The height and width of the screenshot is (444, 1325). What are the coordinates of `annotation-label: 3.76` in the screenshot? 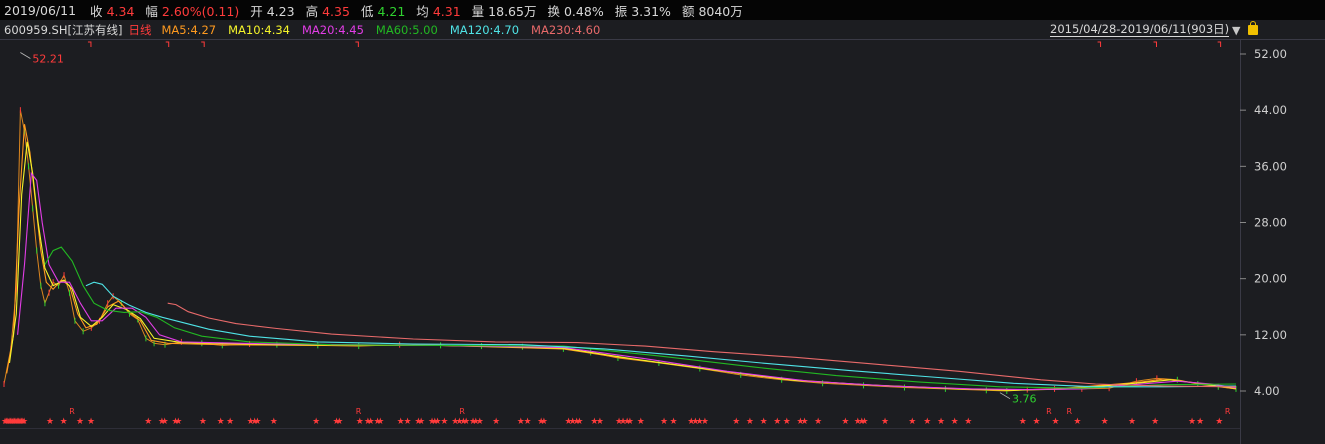 It's located at (1024, 399).